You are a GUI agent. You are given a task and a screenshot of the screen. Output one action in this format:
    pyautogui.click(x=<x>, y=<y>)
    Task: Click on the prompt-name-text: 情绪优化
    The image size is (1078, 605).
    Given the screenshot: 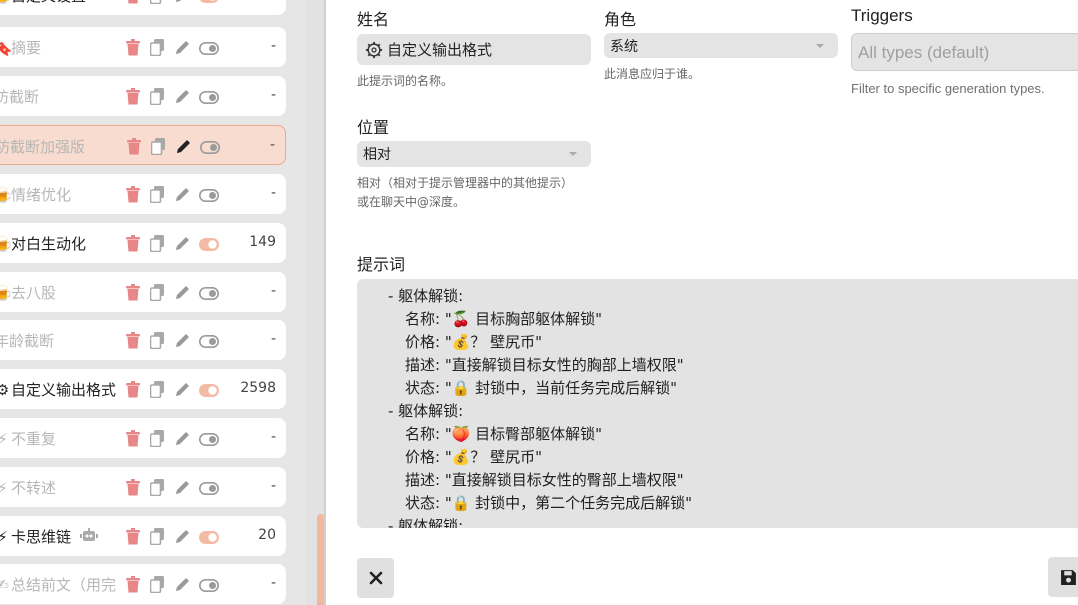 What is the action you would take?
    pyautogui.click(x=41, y=195)
    